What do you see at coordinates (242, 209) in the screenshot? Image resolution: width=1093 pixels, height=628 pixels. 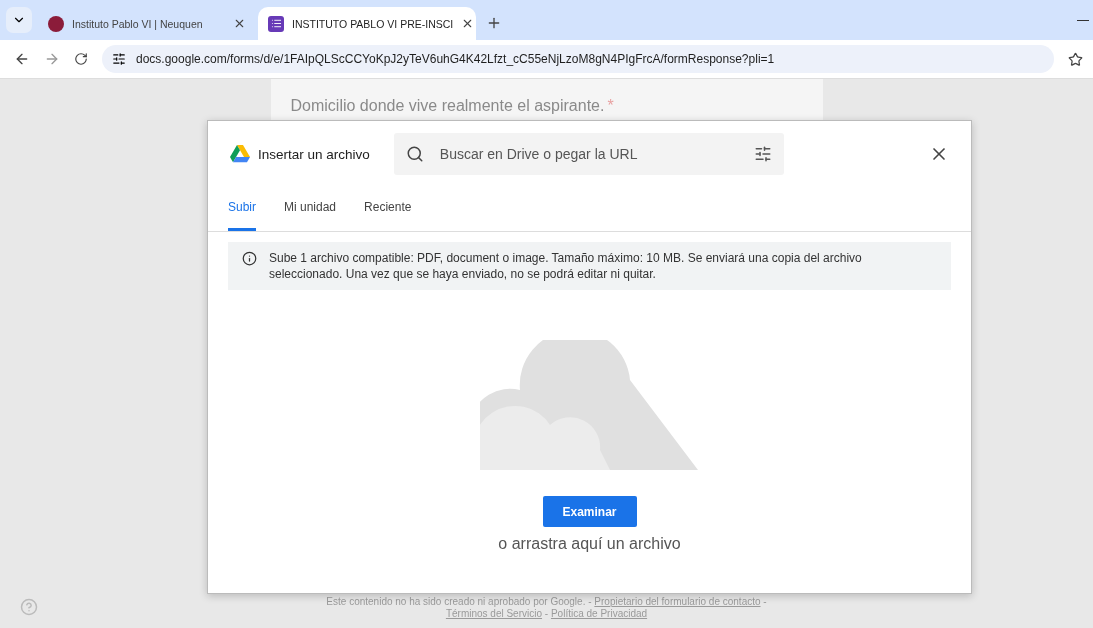 I see `dialog-tab: Subir` at bounding box center [242, 209].